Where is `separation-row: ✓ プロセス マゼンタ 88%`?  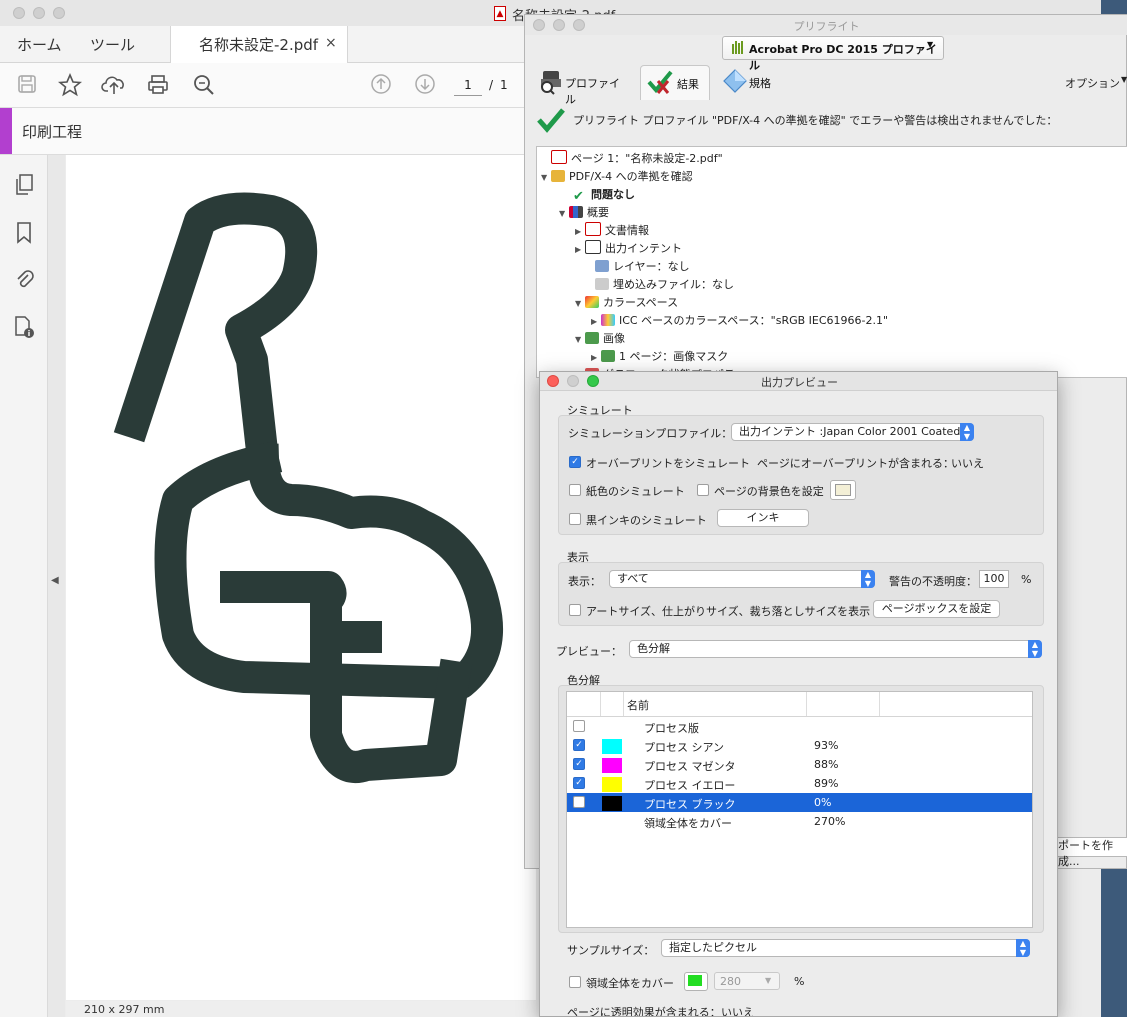
separation-row: ✓ プロセス マゼンタ 88% is located at coordinates (799, 764).